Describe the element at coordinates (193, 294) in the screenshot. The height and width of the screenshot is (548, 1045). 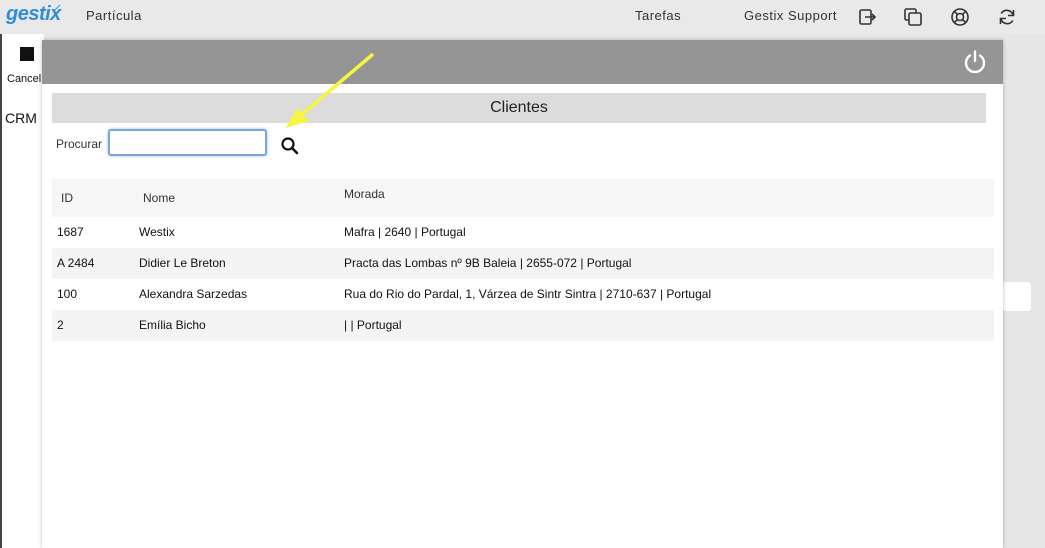
I see `cell-name: Alexandra Sarzedas` at that location.